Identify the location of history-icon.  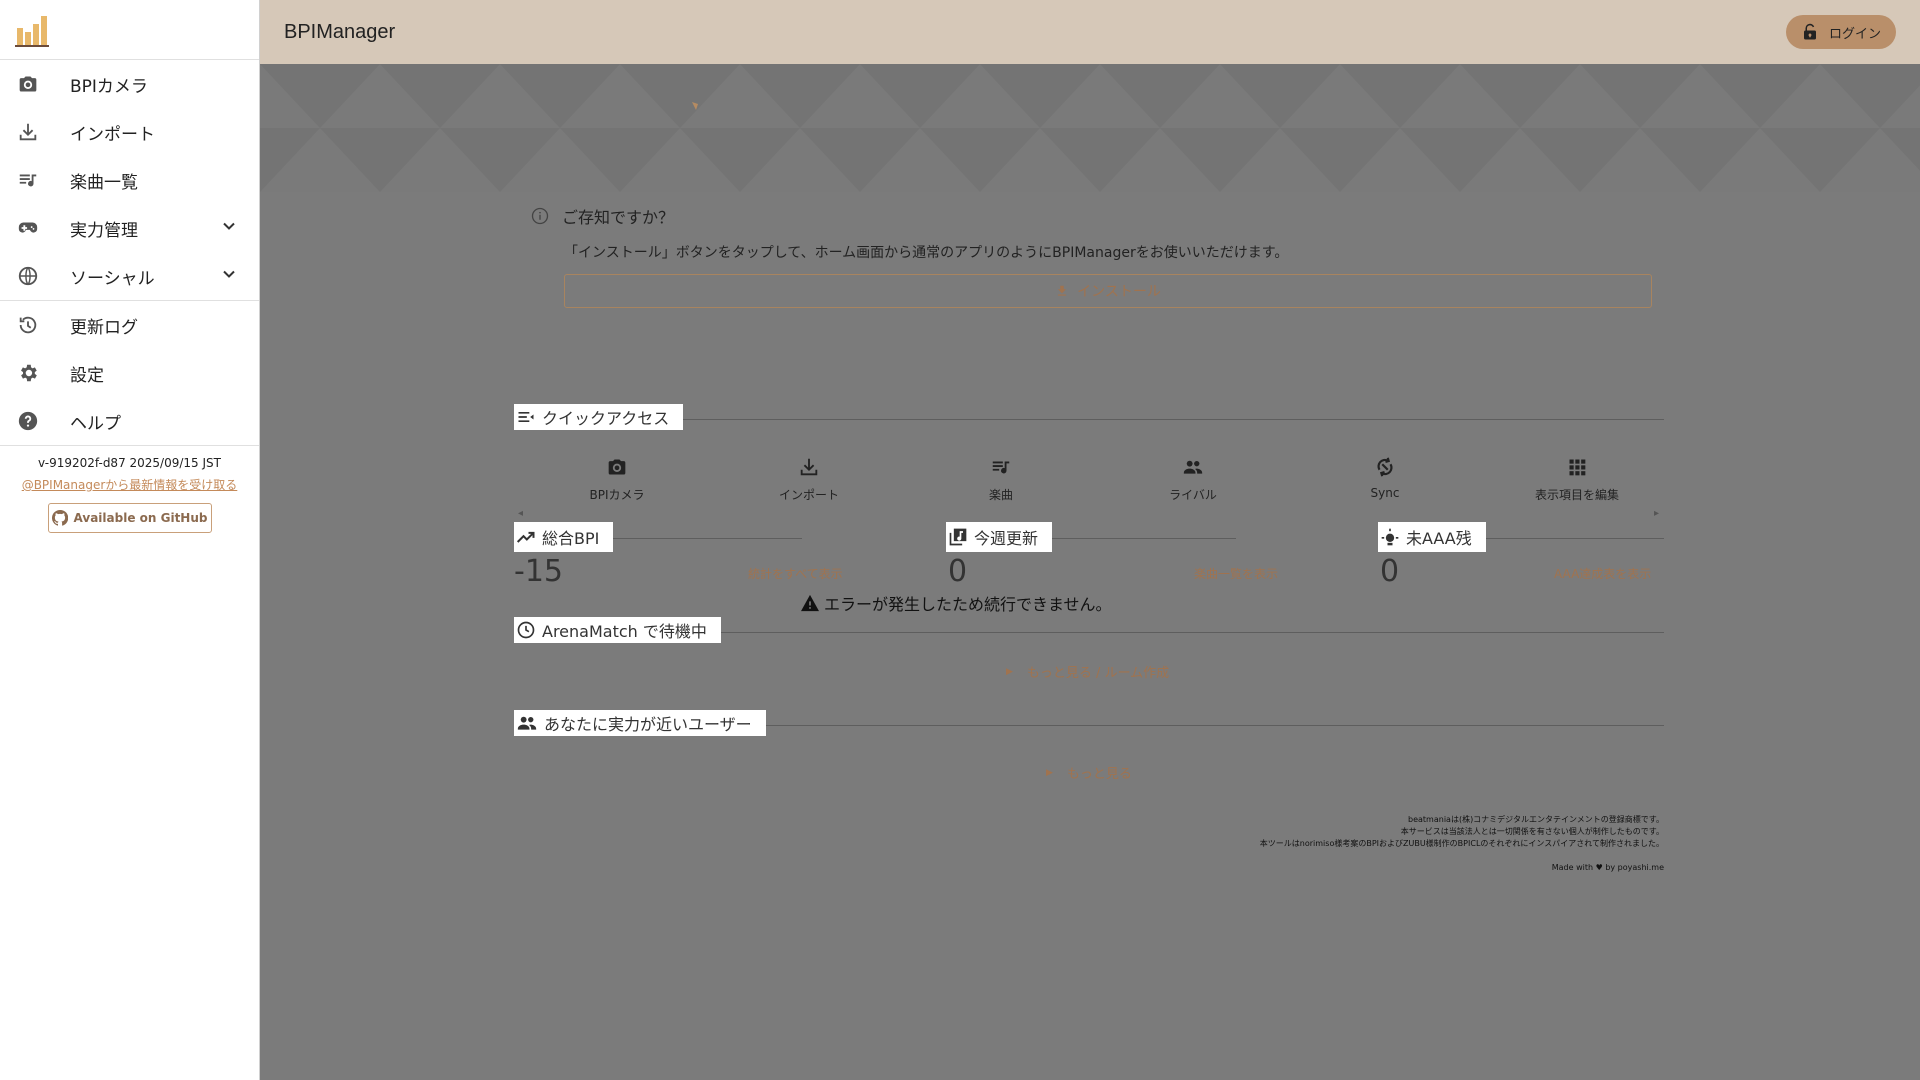
(28, 325).